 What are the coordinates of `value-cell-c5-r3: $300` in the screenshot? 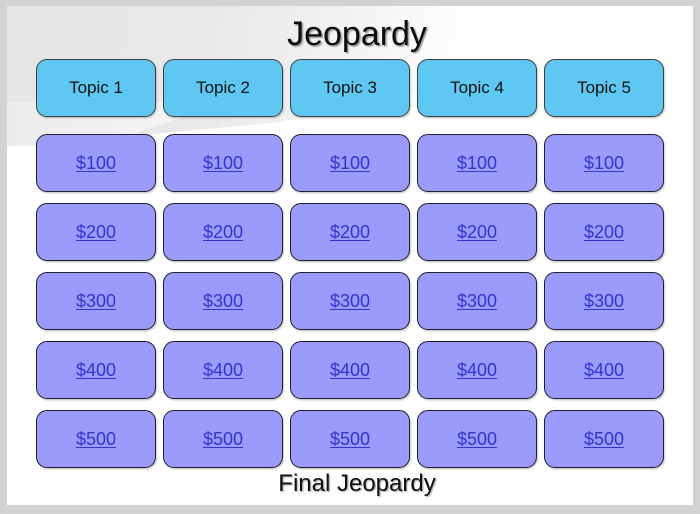 It's located at (604, 301).